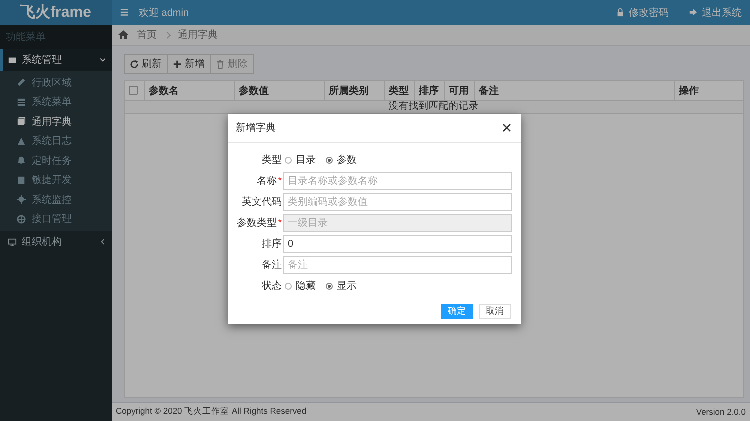 This screenshot has height=421, width=750. Describe the element at coordinates (56, 12) in the screenshot. I see `app-logo: 飞火frame` at that location.